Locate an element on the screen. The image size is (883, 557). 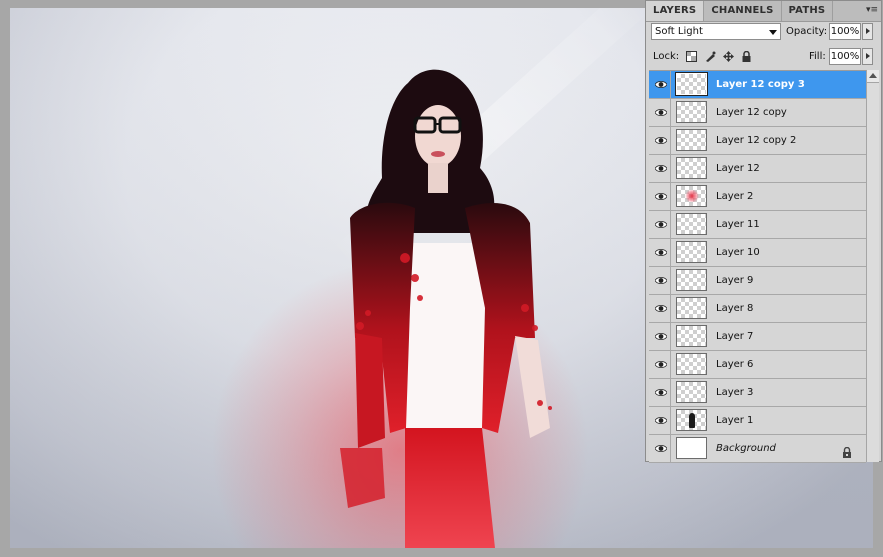
lock-position-icon is located at coordinates (728, 56).